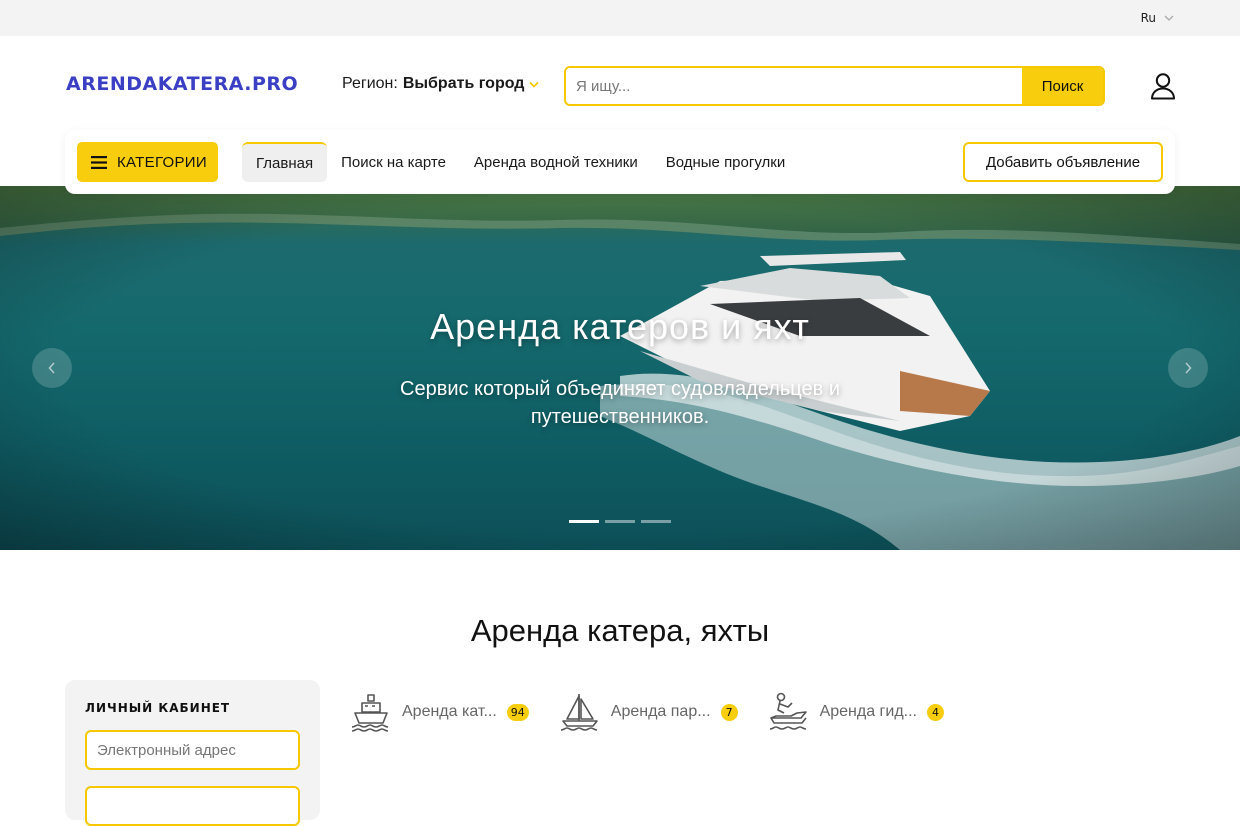  I want to click on category-item: Аренда гид... 4, so click(856, 712).